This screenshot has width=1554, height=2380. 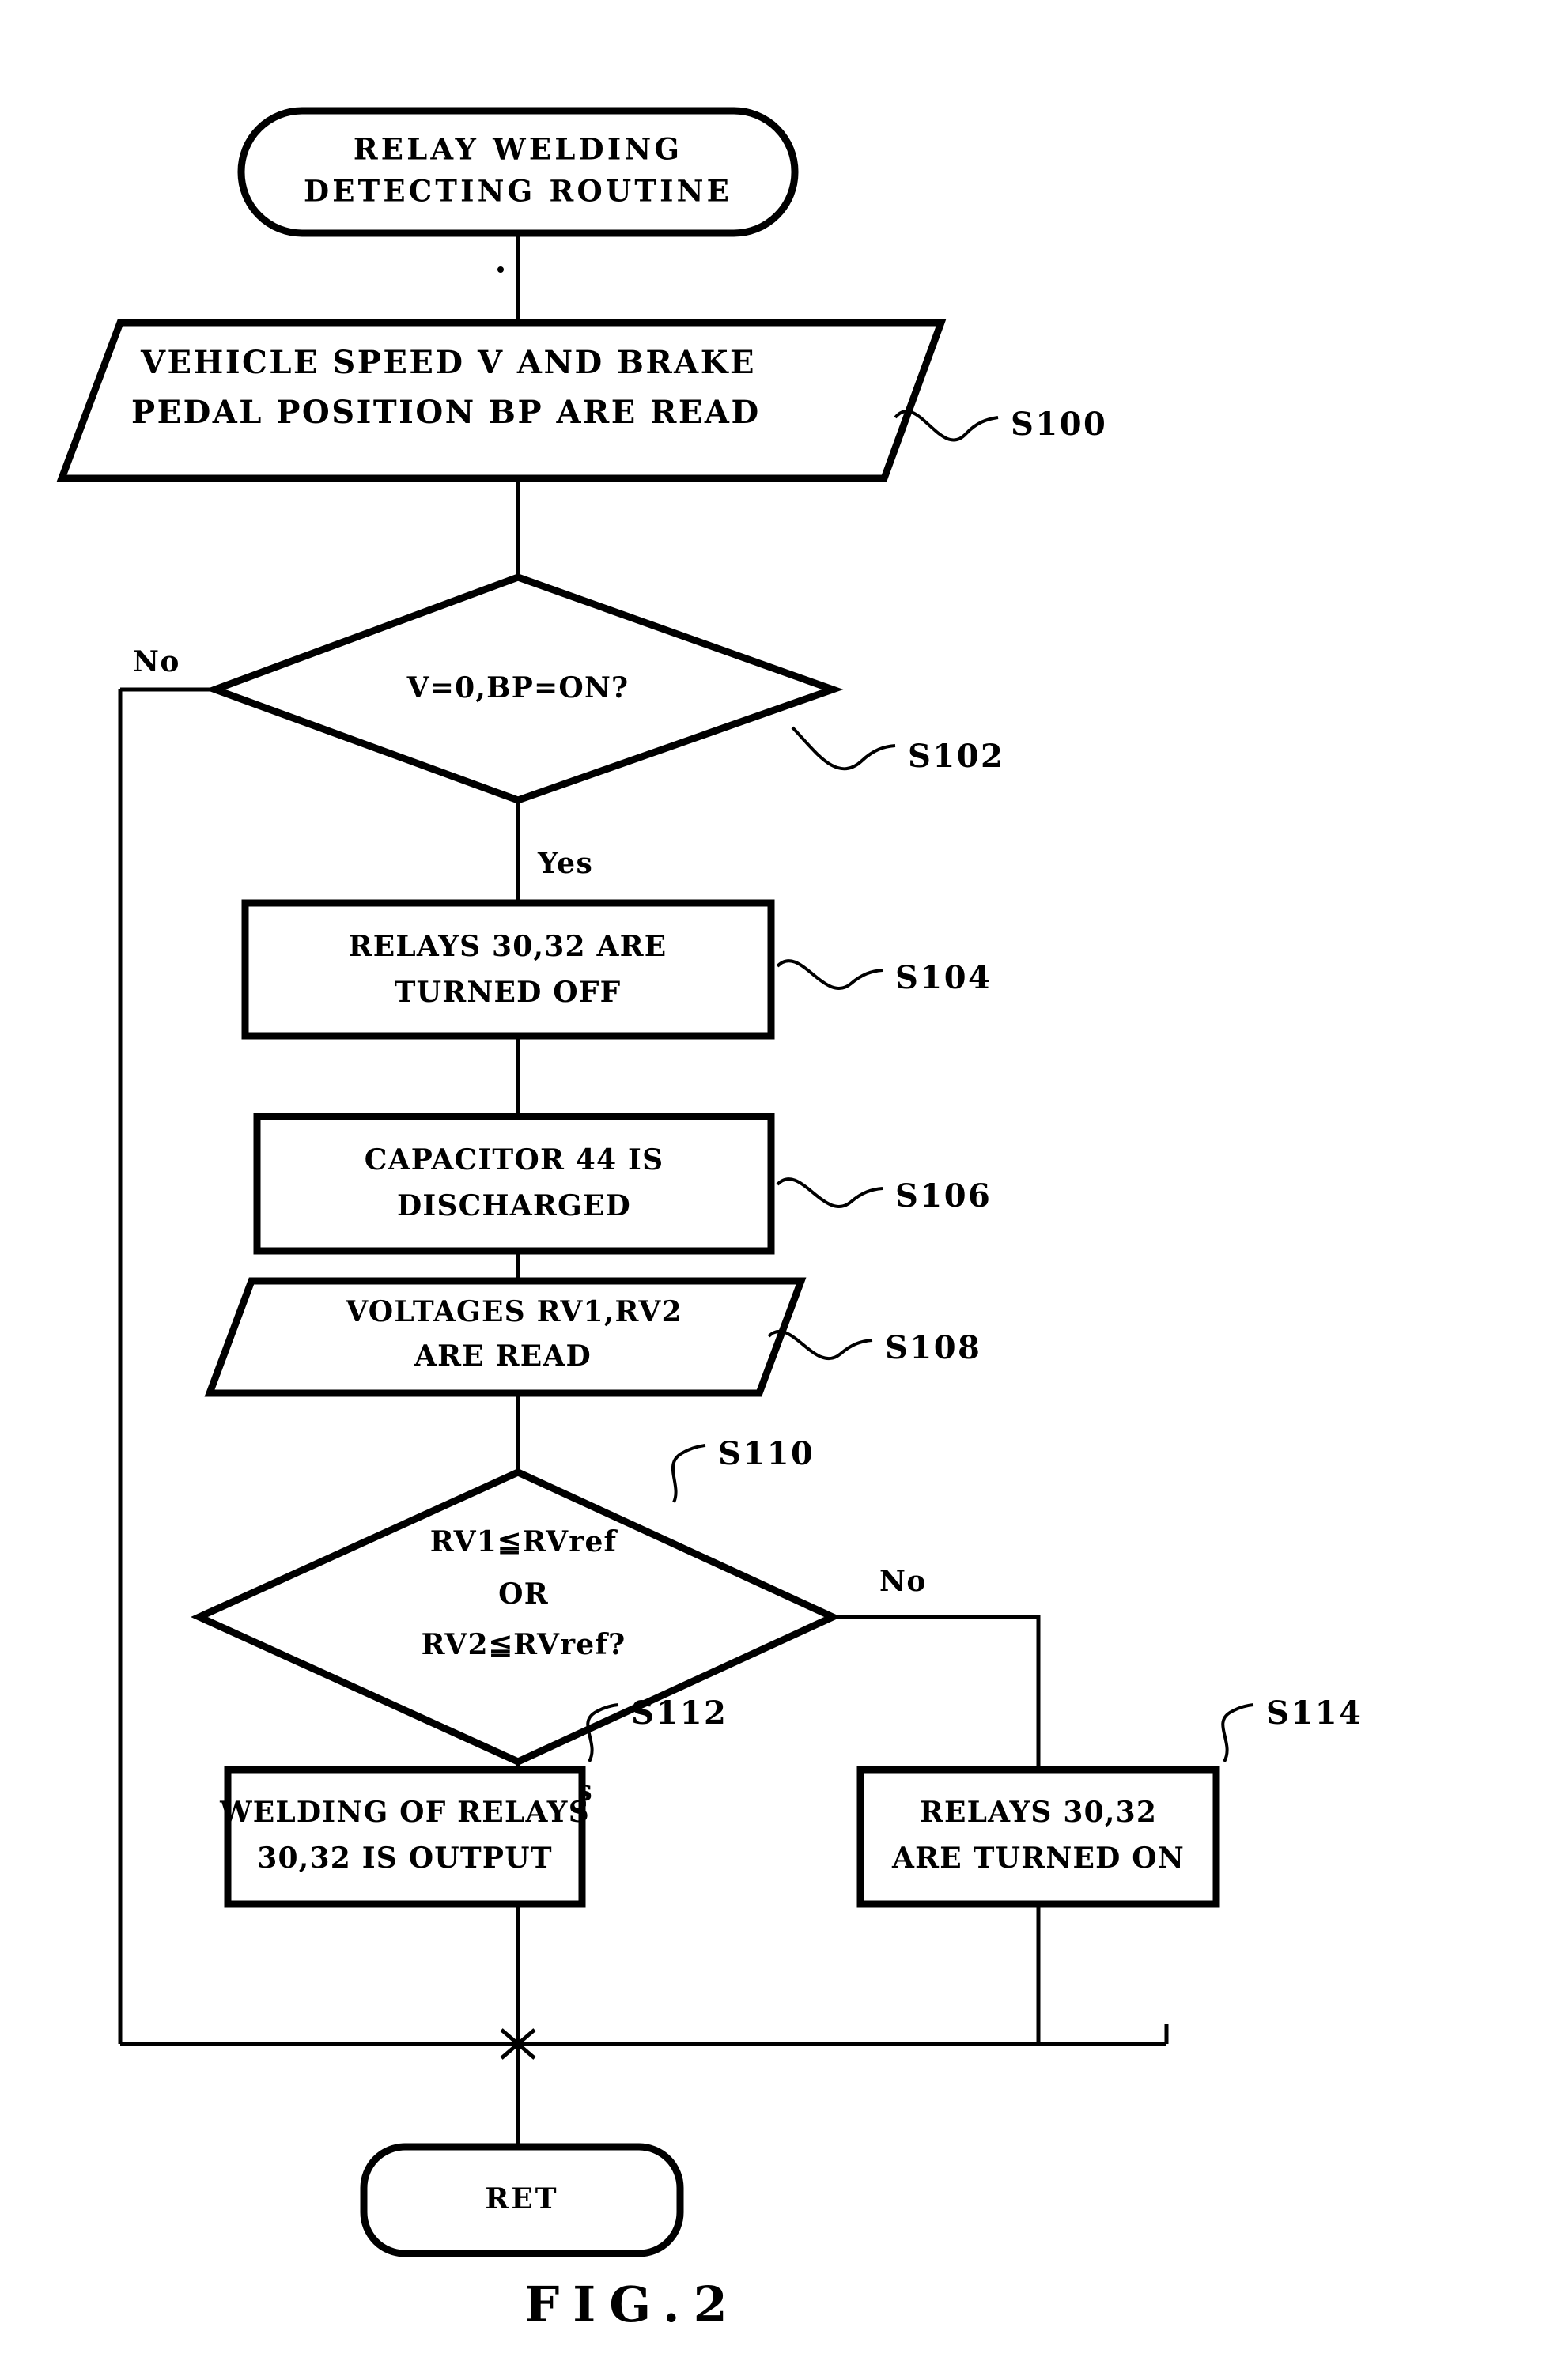 What do you see at coordinates (509, 992) in the screenshot?
I see `s104-line2: TURNED OFF` at bounding box center [509, 992].